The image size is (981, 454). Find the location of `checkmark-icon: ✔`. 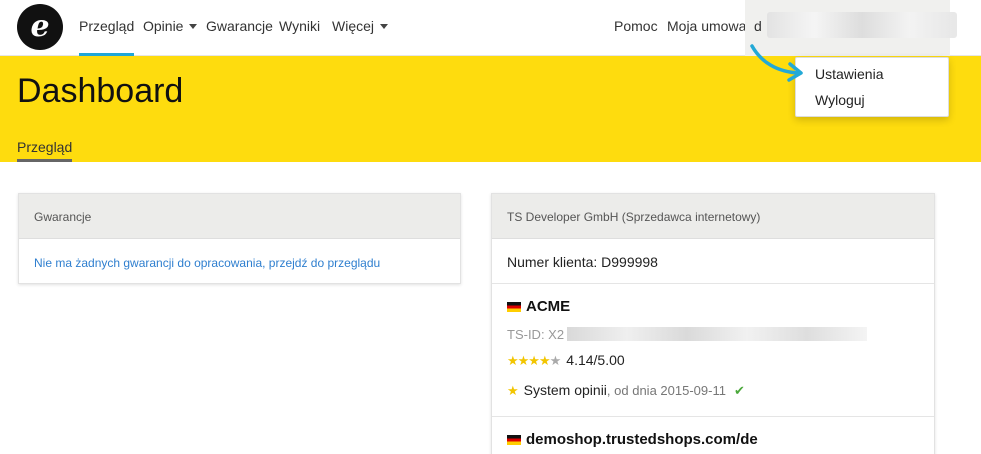

checkmark-icon: ✔ is located at coordinates (739, 390).